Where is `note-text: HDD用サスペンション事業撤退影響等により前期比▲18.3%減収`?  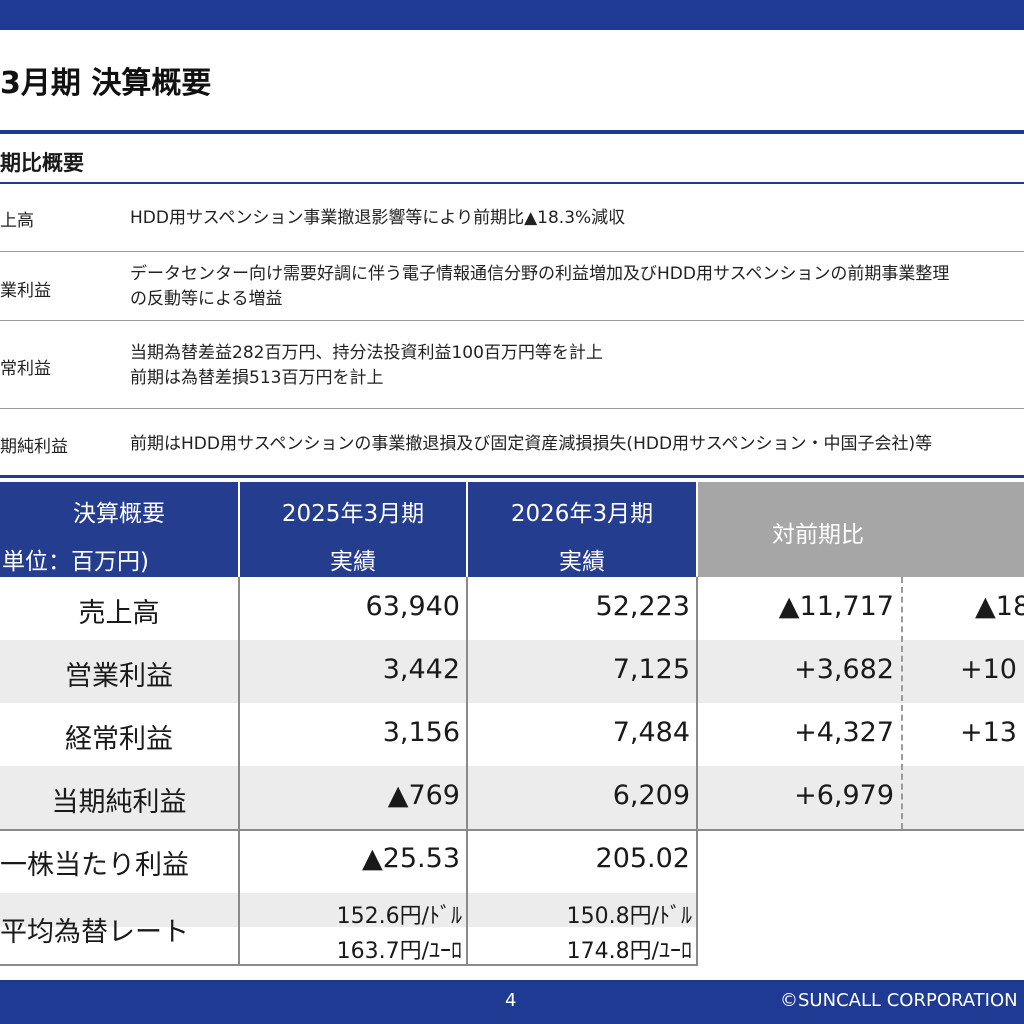
note-text: HDD用サスペンション事業撤退影響等により前期比▲18.3%減収 is located at coordinates (378, 218).